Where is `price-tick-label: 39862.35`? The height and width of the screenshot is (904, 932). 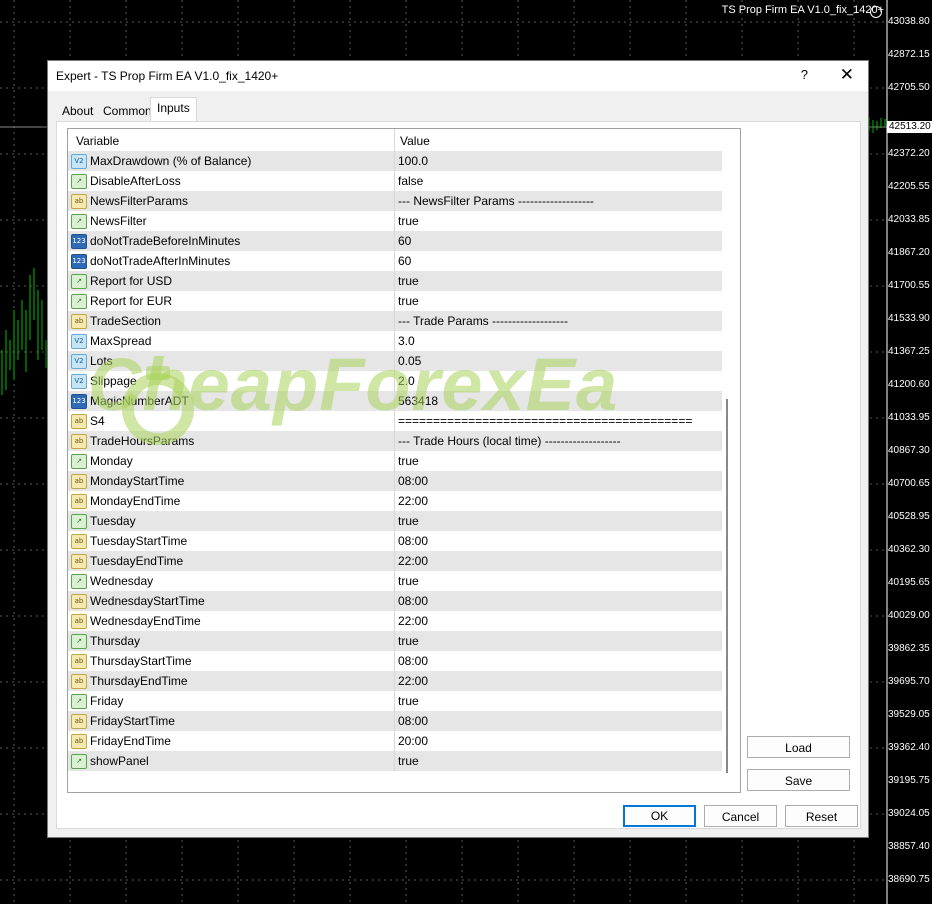 price-tick-label: 39862.35 is located at coordinates (909, 648).